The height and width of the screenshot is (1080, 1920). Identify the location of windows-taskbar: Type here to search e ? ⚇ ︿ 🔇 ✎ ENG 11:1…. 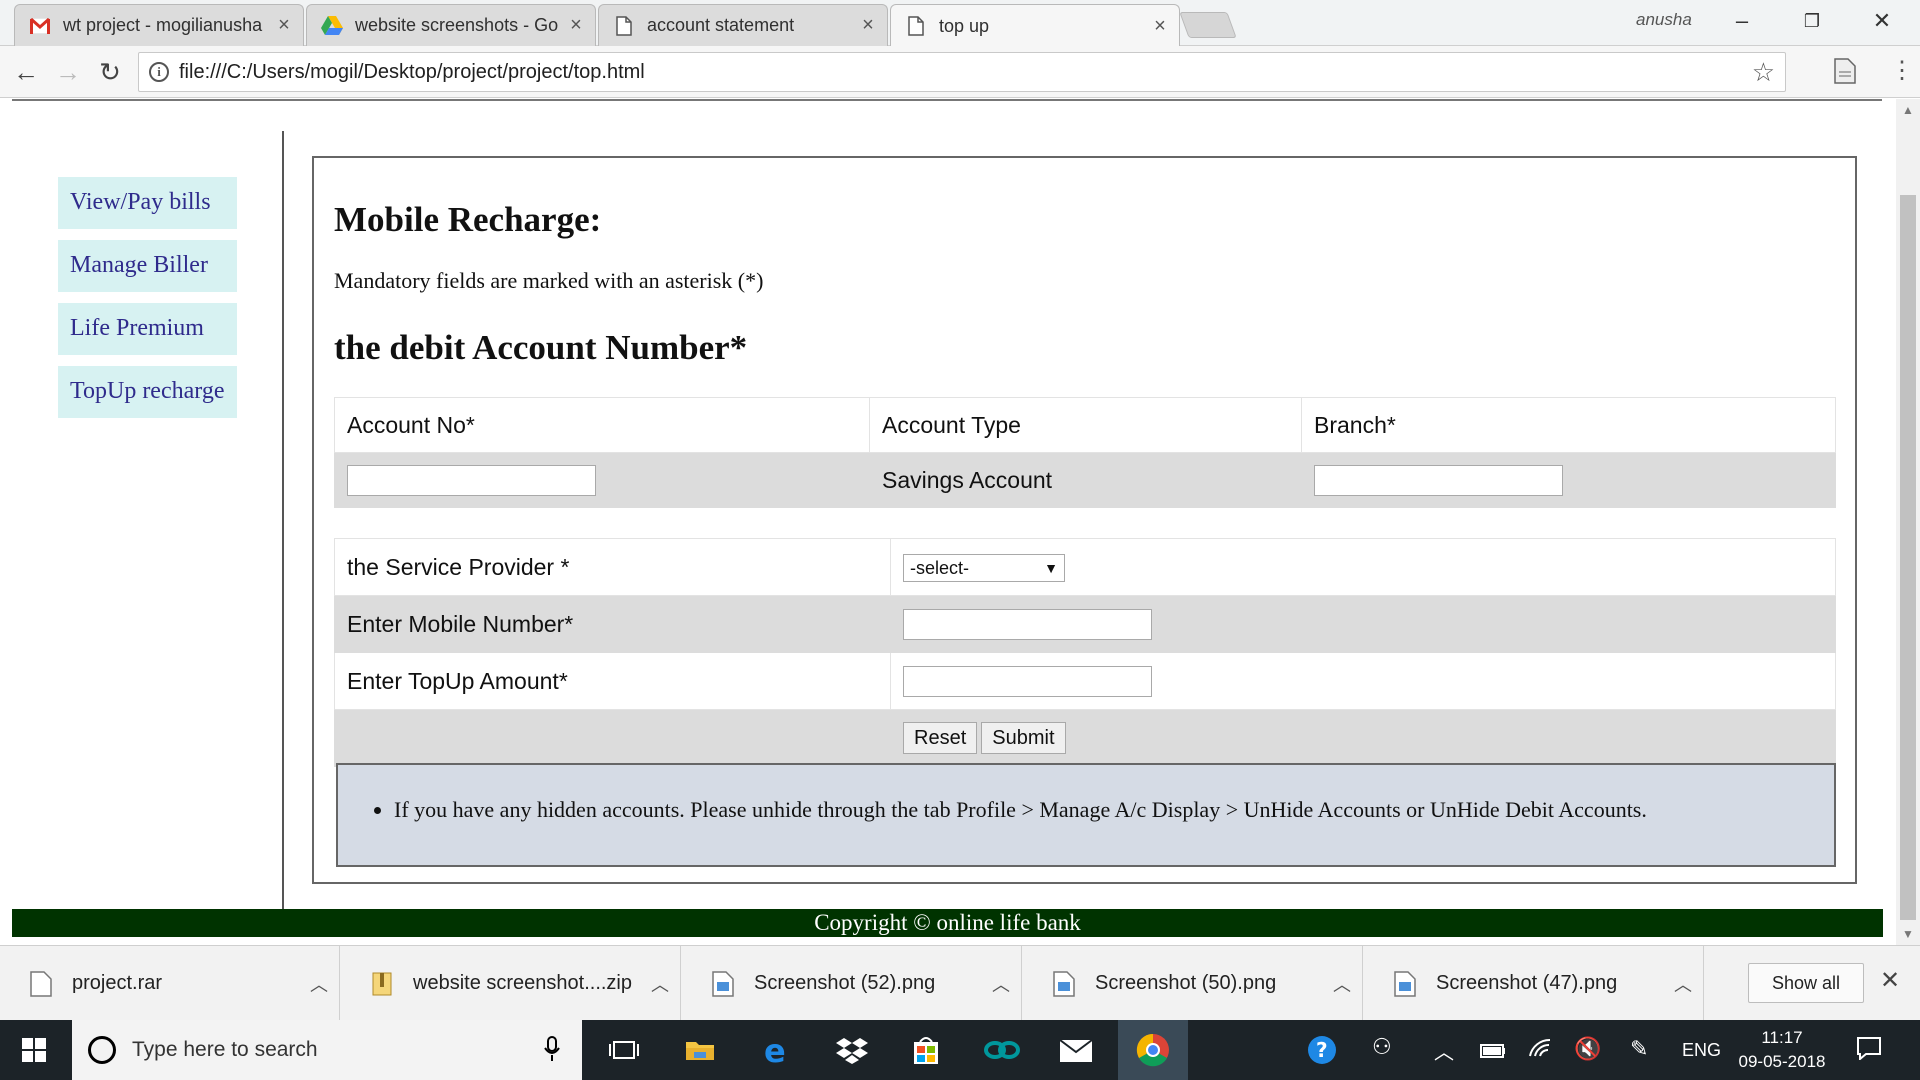
(960, 1050).